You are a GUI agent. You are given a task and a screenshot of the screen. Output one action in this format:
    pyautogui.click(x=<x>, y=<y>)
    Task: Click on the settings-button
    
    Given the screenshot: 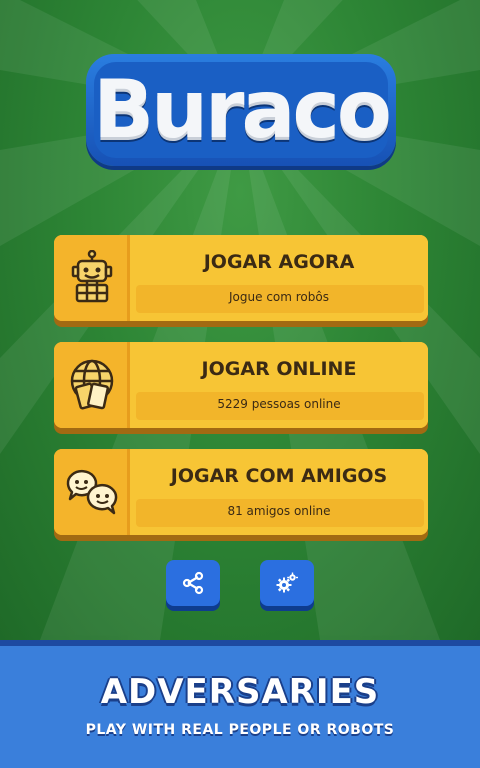 What is the action you would take?
    pyautogui.click(x=287, y=583)
    